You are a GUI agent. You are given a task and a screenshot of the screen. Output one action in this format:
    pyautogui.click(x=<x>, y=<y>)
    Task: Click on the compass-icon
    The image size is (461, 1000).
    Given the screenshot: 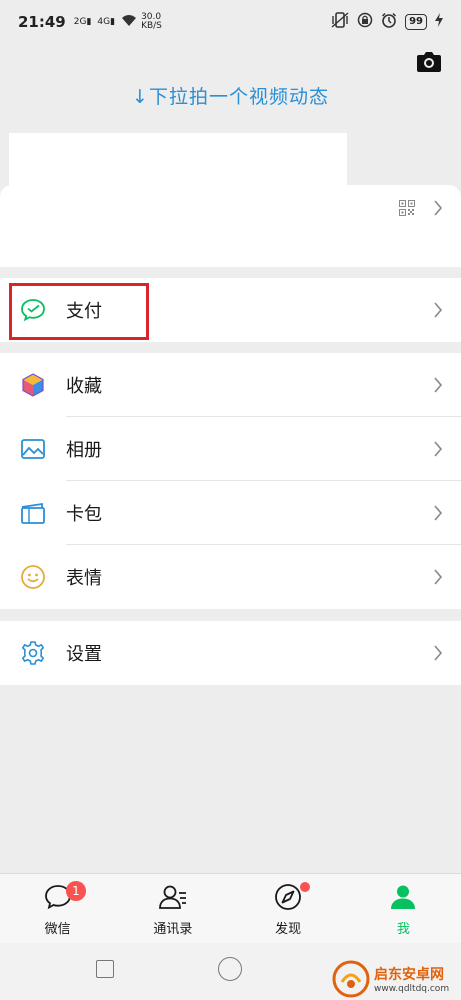 What is the action you would take?
    pyautogui.click(x=288, y=899)
    